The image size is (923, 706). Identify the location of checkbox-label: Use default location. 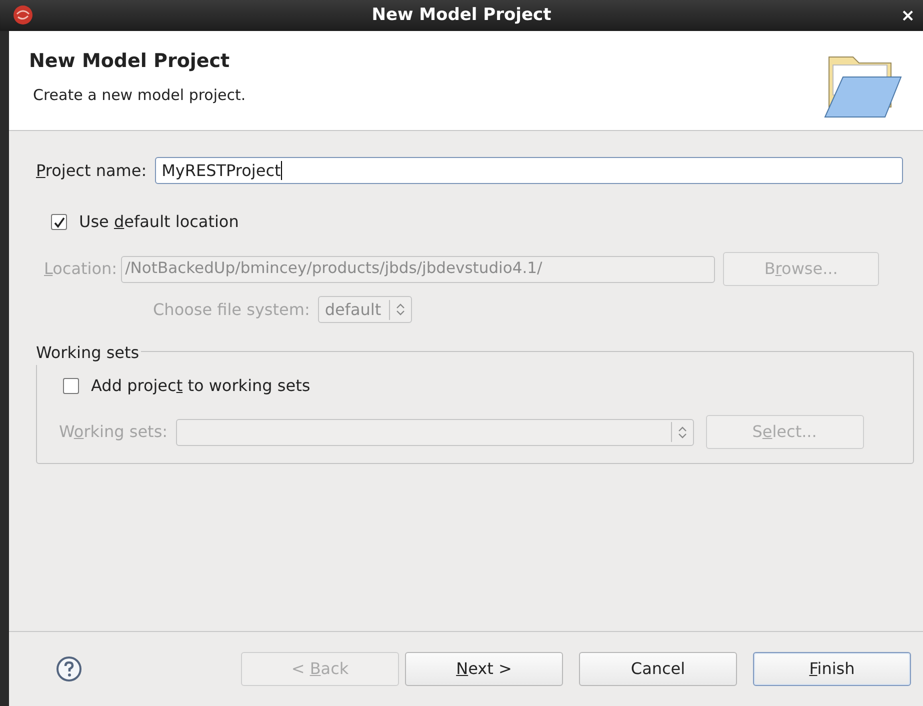
(159, 222).